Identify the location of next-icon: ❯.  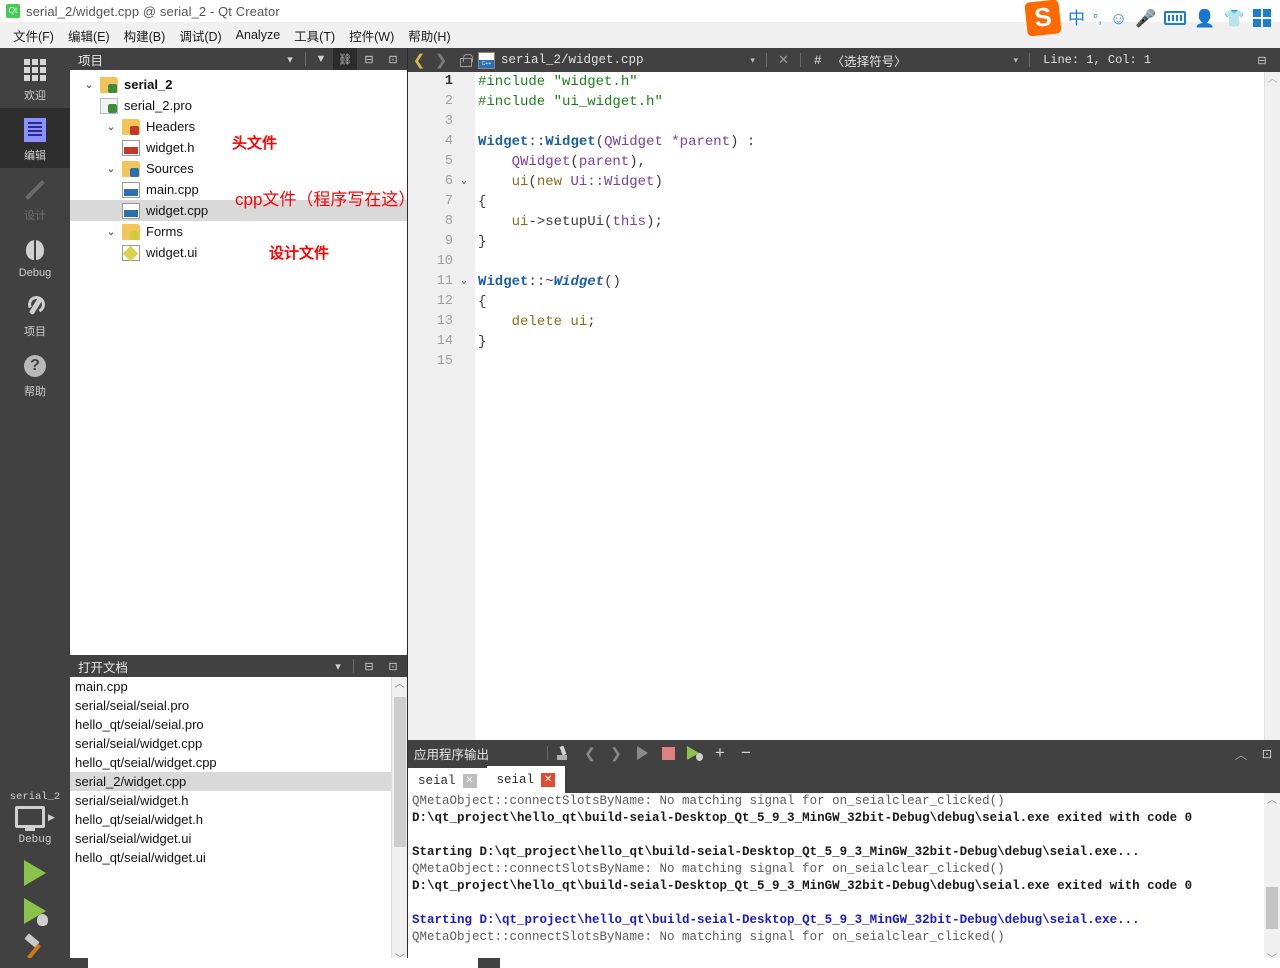
(616, 753).